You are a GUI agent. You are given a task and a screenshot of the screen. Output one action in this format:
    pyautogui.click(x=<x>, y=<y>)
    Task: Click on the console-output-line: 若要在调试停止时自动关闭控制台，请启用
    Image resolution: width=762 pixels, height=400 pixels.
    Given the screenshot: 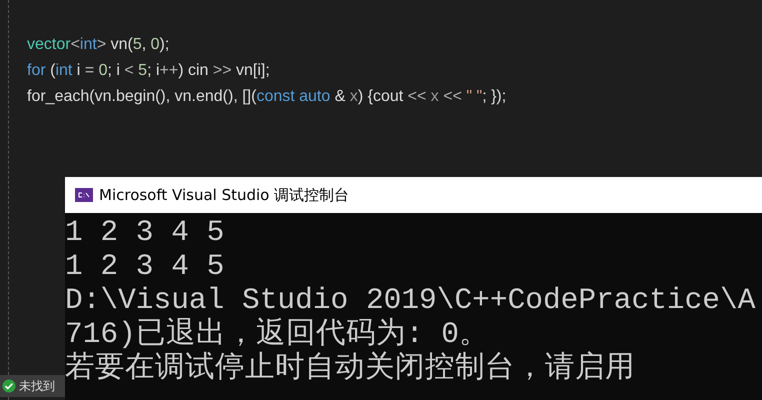 What is the action you would take?
    pyautogui.click(x=350, y=368)
    